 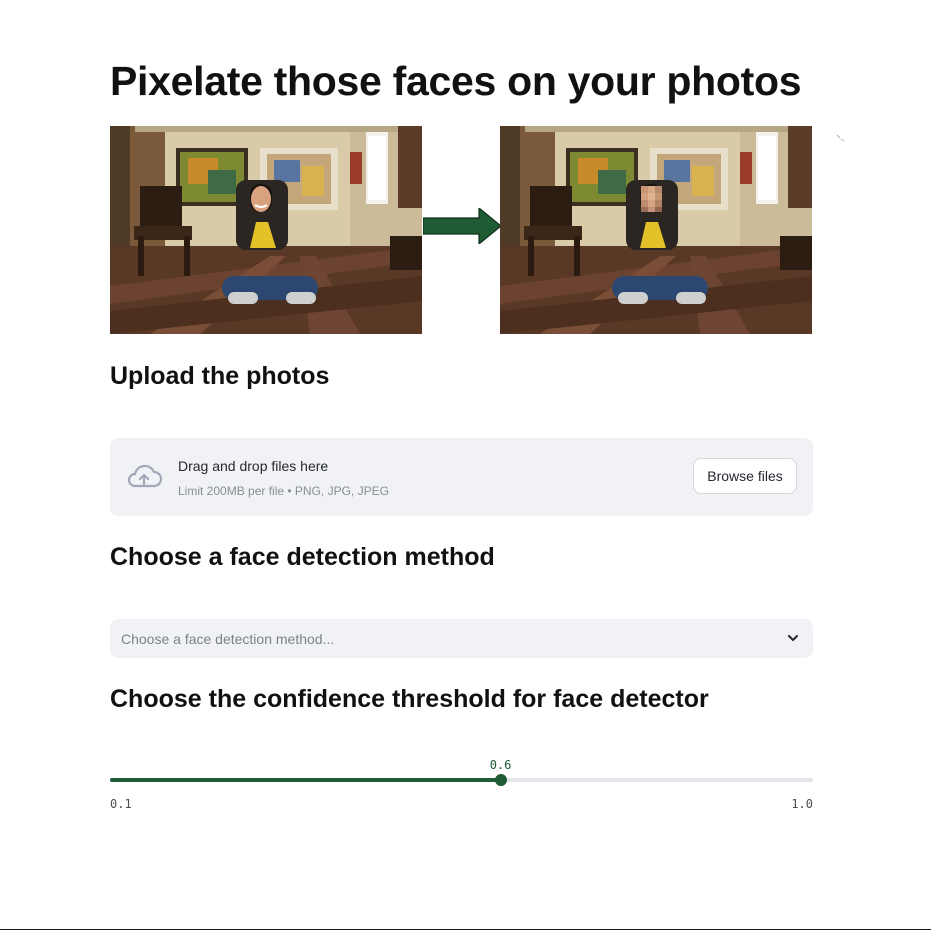 What do you see at coordinates (266, 230) in the screenshot?
I see `original-photo` at bounding box center [266, 230].